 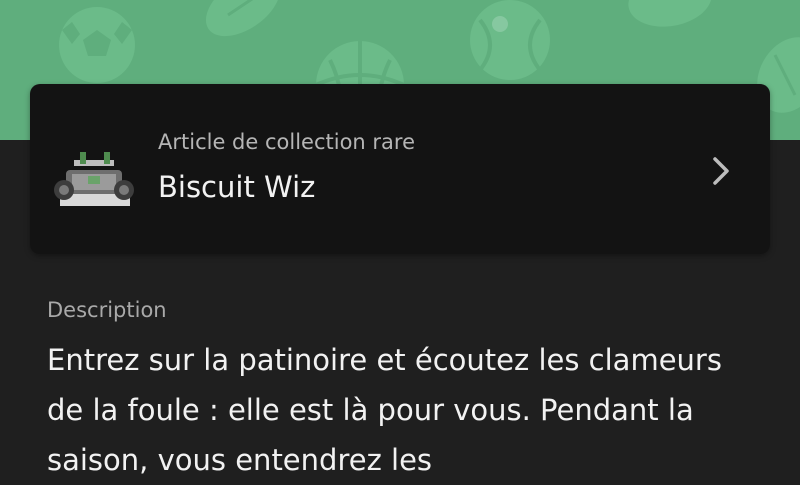 I want to click on go-kart-trophy-icon, so click(x=94, y=181).